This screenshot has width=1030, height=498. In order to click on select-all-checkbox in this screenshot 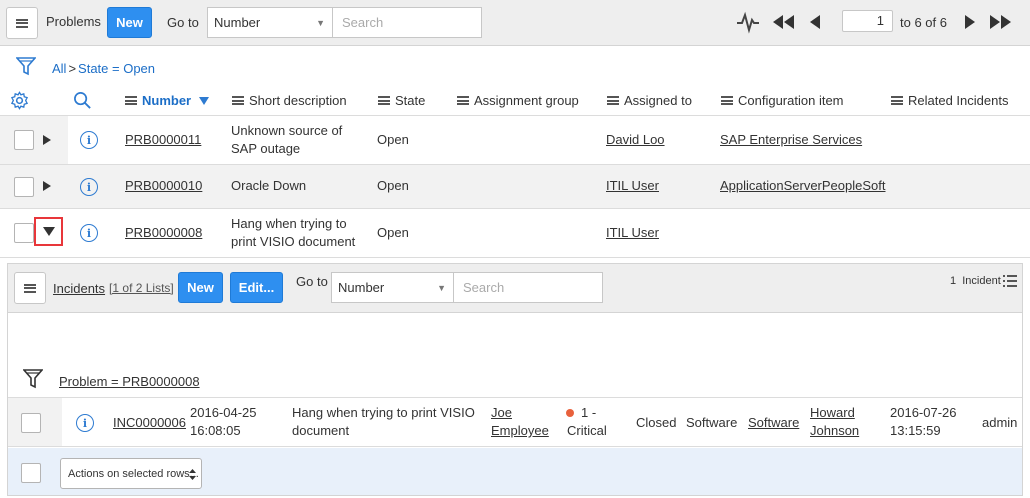, I will do `click(31, 473)`.